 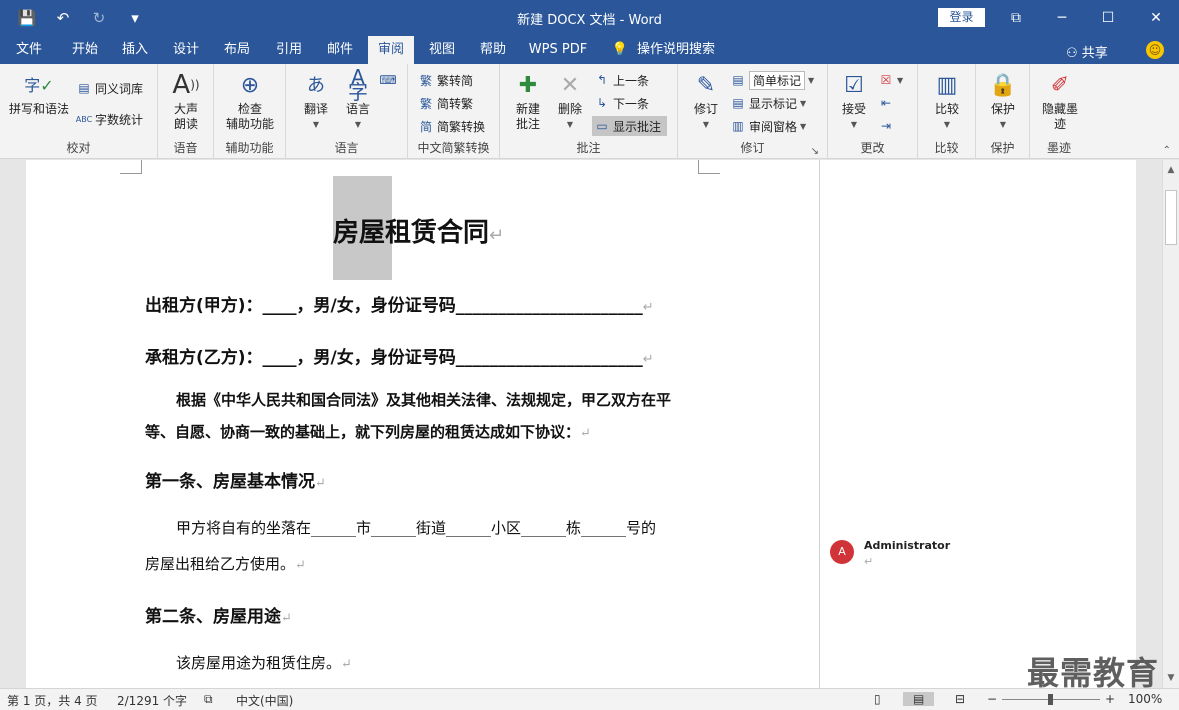 What do you see at coordinates (815, 151) in the screenshot?
I see `tracking-dialog-launcher-icon: ↘` at bounding box center [815, 151].